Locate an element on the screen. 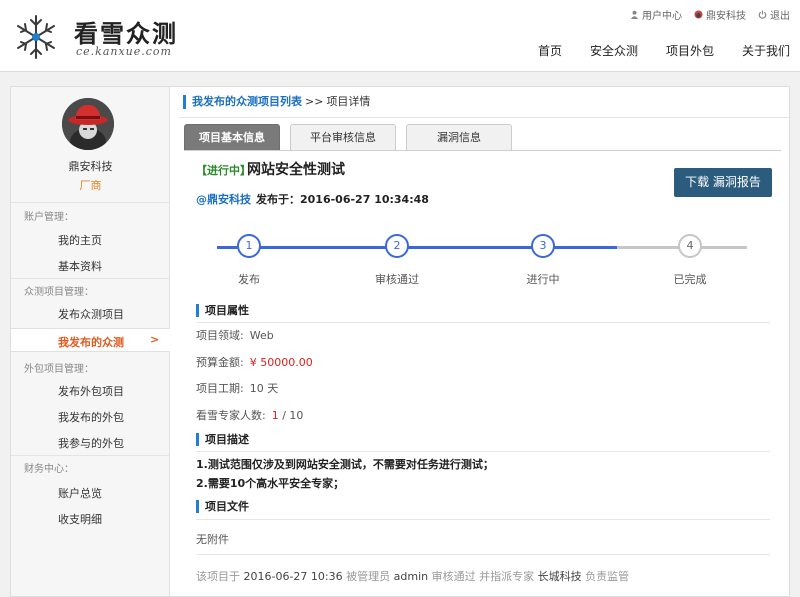 This screenshot has height=597, width=800. power-icon is located at coordinates (762, 14).